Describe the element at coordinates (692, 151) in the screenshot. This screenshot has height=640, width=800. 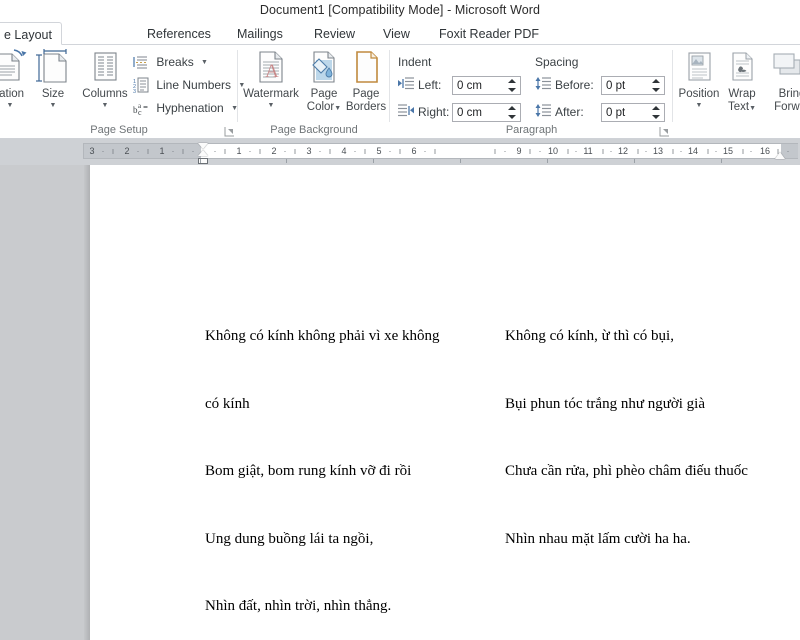
I see `ruler-tick: 14` at that location.